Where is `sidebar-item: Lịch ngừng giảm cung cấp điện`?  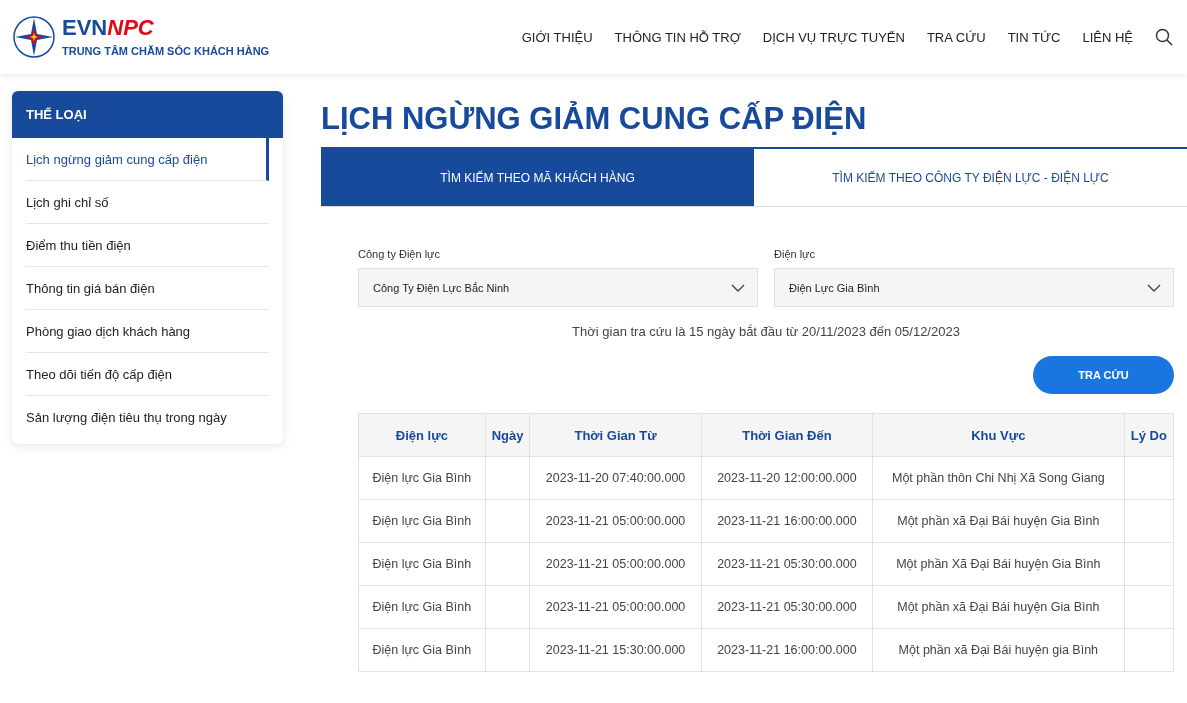 sidebar-item: Lịch ngừng giảm cung cấp điện is located at coordinates (147, 159).